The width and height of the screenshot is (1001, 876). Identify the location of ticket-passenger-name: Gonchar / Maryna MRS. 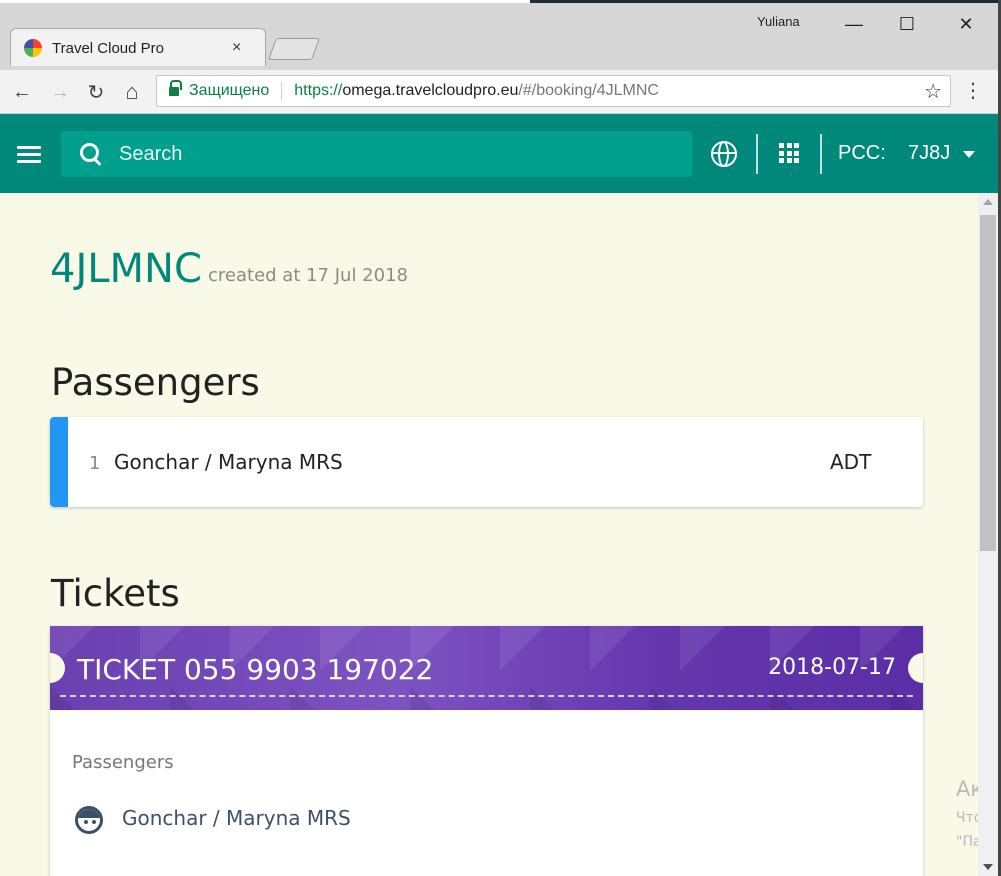
(236, 818).